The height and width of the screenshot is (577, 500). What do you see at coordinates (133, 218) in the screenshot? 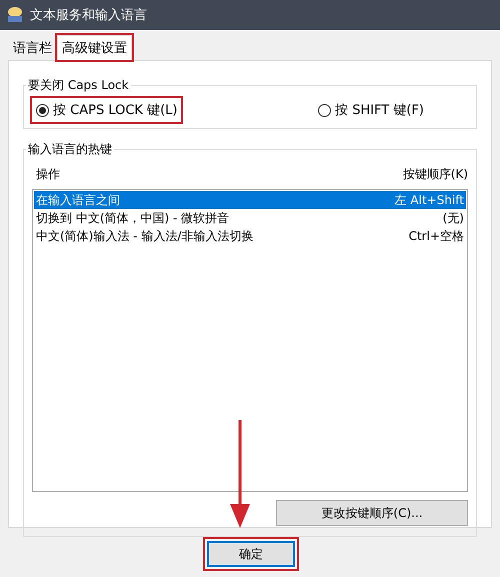
I see `action-text: 切换到 中文(简体，中国) - 微软拼音` at bounding box center [133, 218].